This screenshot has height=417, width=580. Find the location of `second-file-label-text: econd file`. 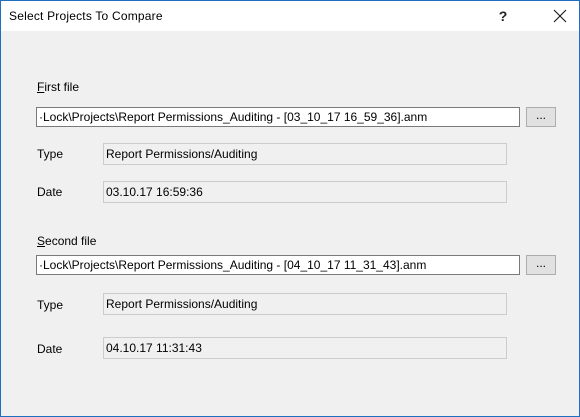

second-file-label-text: econd file is located at coordinates (71, 241).